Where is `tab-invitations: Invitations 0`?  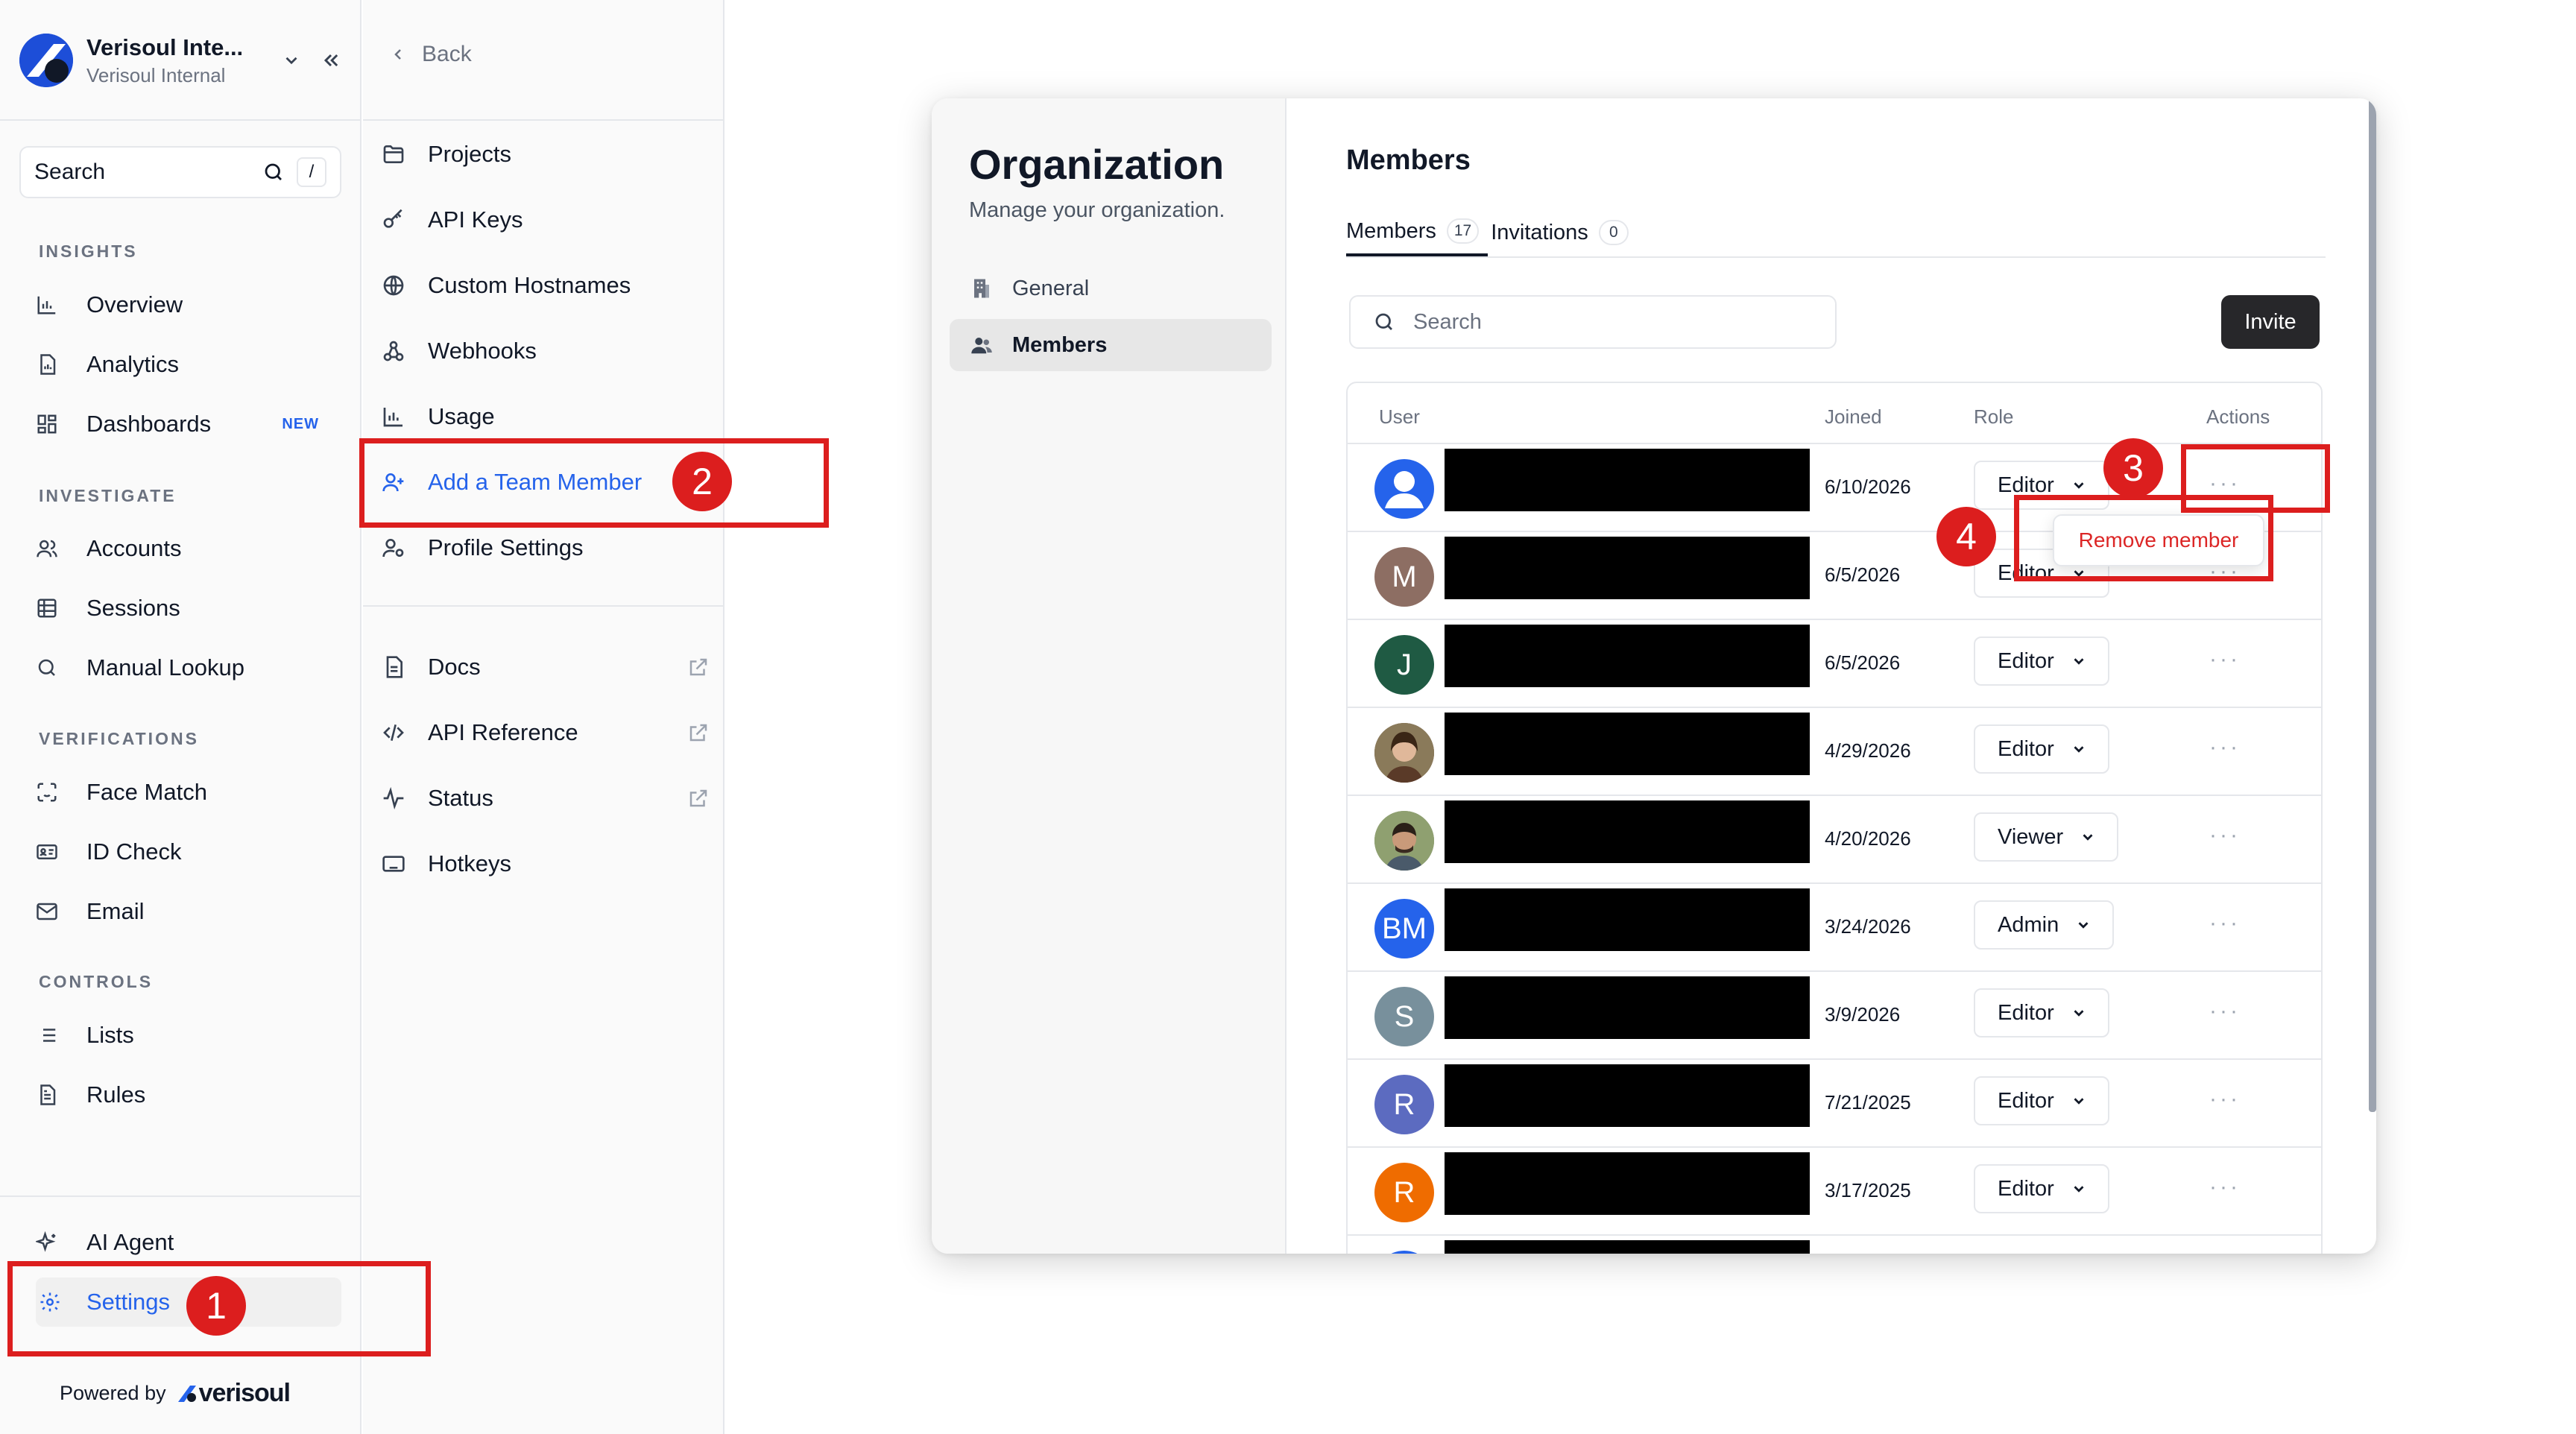 tab-invitations: Invitations 0 is located at coordinates (1564, 233).